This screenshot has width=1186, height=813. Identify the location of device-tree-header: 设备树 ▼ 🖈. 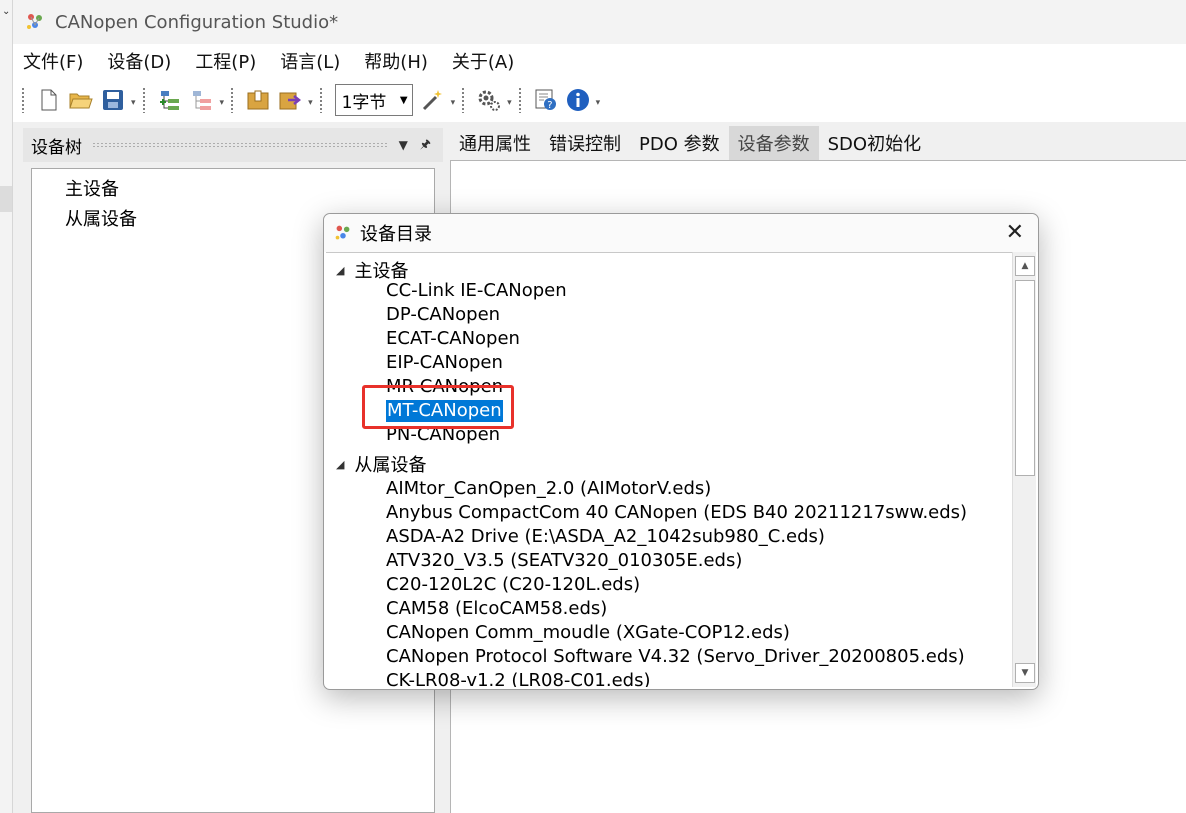
(233, 145).